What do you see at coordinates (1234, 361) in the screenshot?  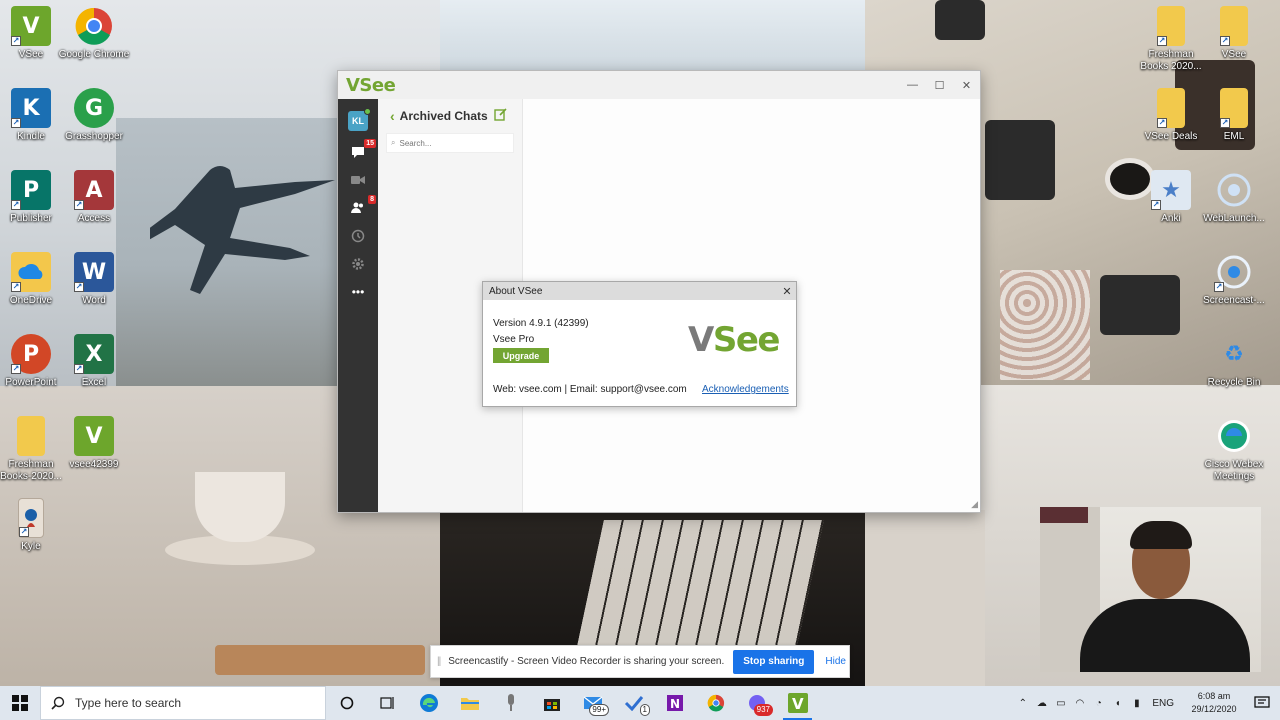 I see `desktop-icon-recycle-bin: ♻ Recycle Bin` at bounding box center [1234, 361].